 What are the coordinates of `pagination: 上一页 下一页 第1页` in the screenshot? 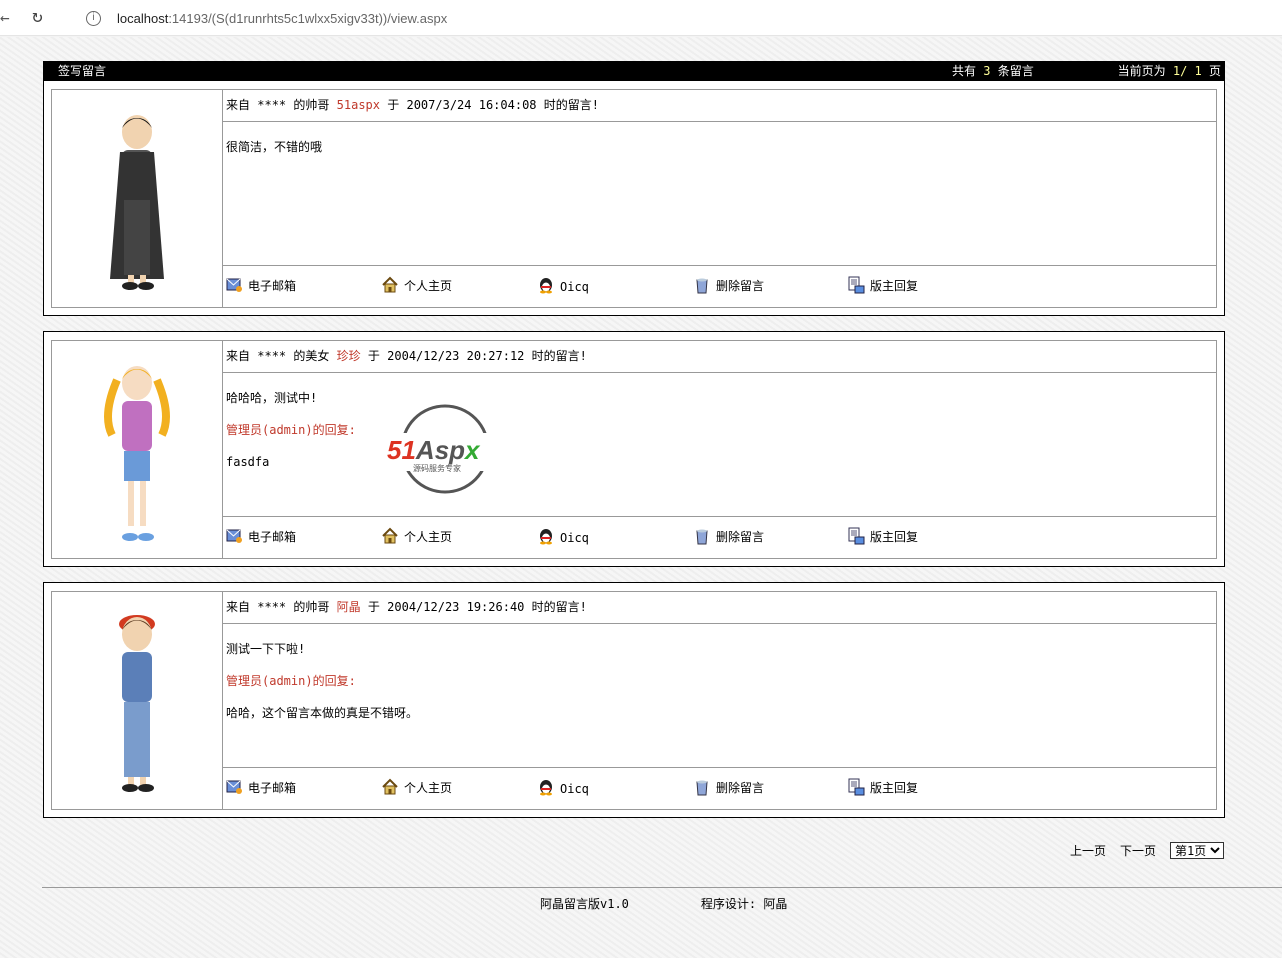 It's located at (1147, 850).